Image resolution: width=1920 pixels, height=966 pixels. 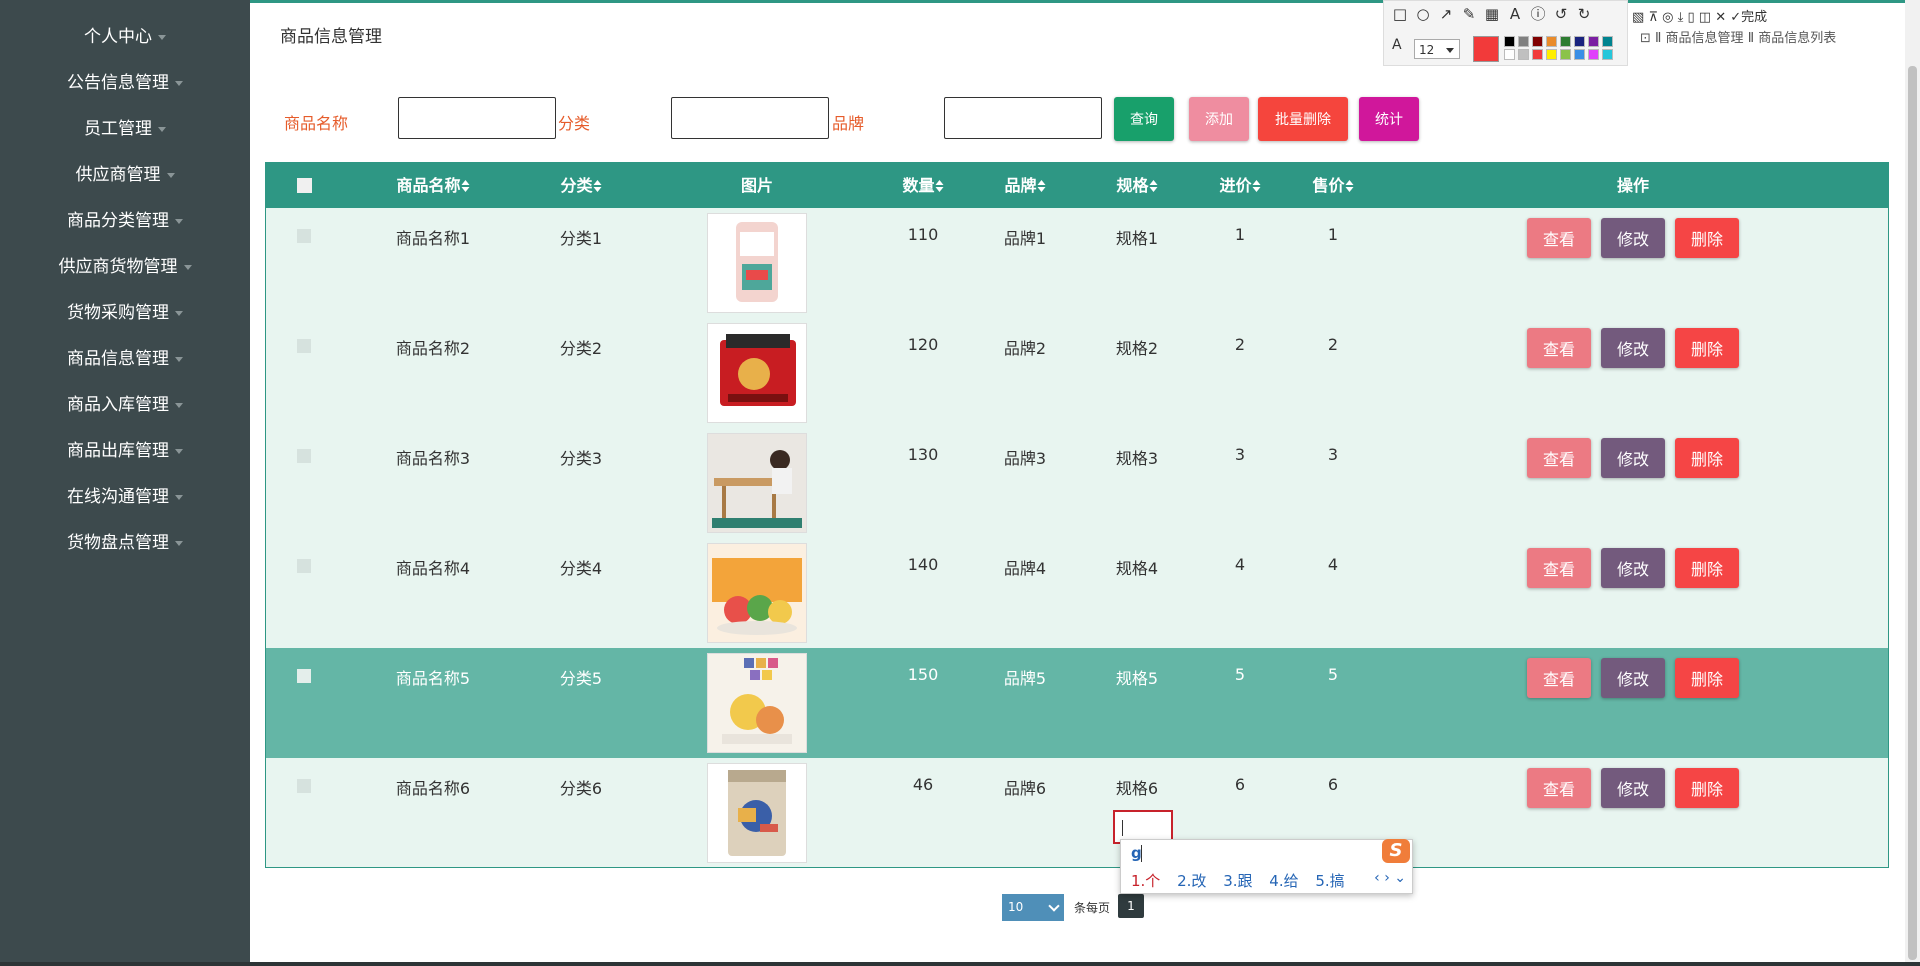 I want to click on current-color-swatch, so click(x=1486, y=49).